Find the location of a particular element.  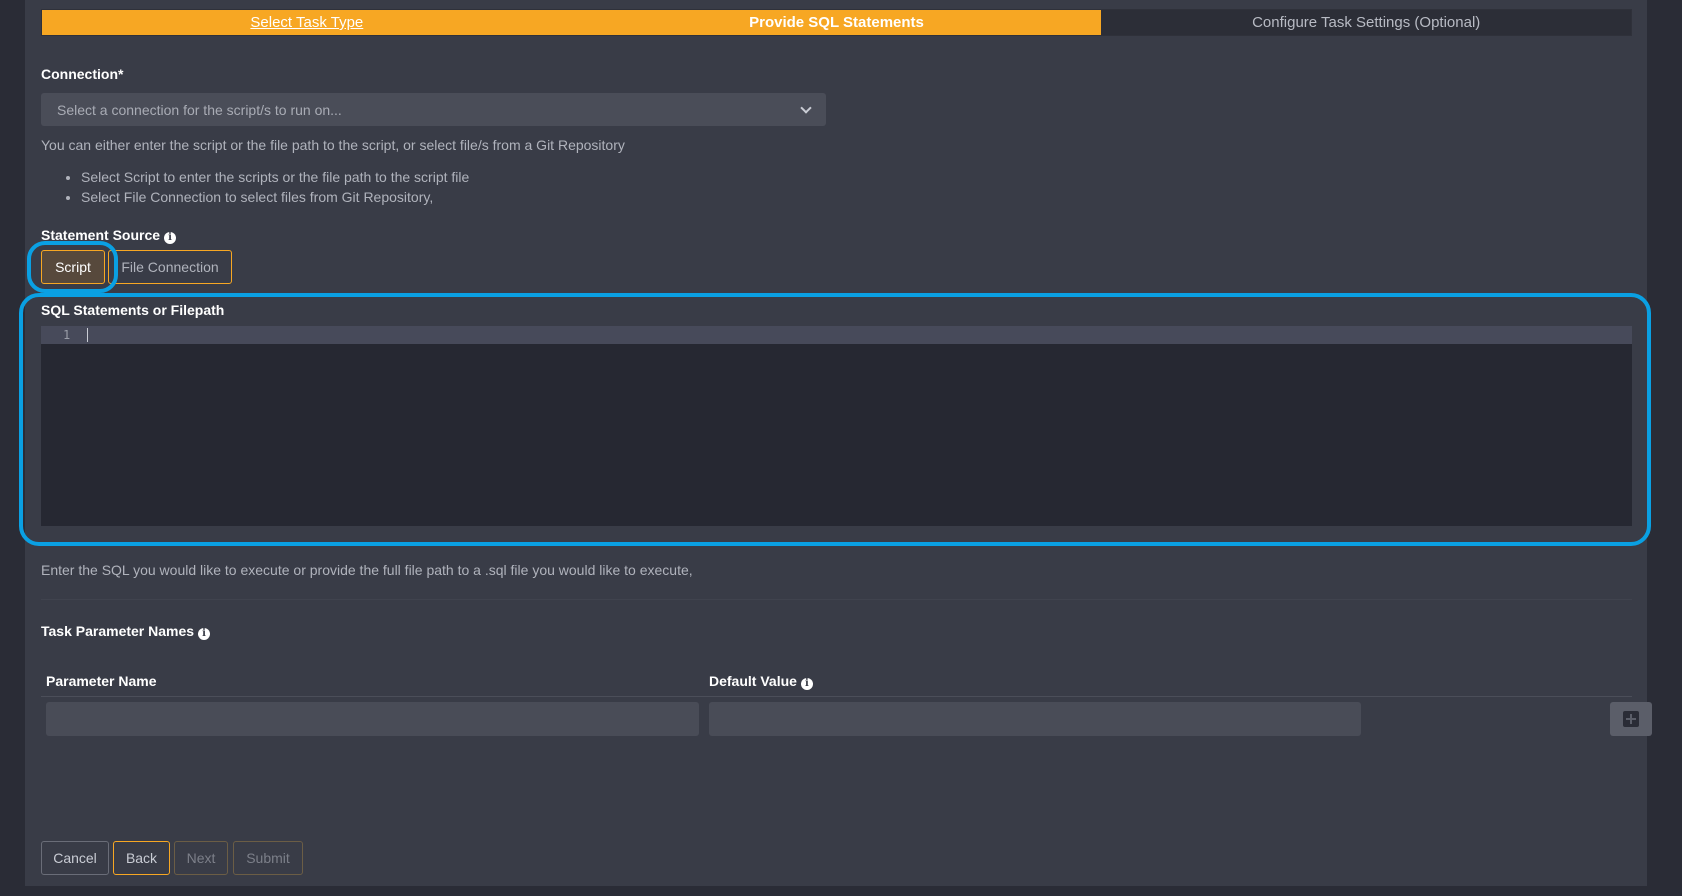

column-header-parameter-name: Parameter Name is located at coordinates (101, 681).